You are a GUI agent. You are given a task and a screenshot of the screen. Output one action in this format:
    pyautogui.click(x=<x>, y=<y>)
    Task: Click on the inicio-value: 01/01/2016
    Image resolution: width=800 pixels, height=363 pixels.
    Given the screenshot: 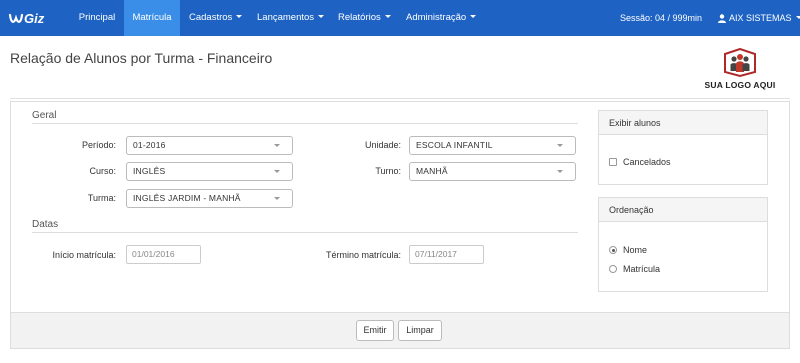 What is the action you would take?
    pyautogui.click(x=153, y=254)
    